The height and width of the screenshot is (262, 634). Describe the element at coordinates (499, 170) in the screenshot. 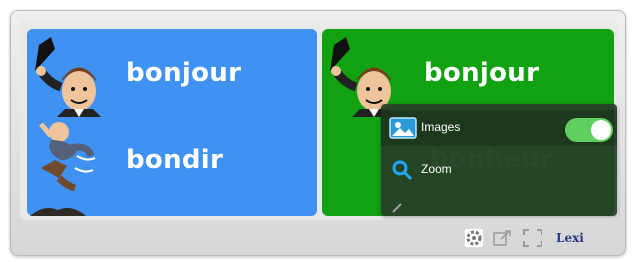

I see `zoom-setting-row: Zoom` at that location.